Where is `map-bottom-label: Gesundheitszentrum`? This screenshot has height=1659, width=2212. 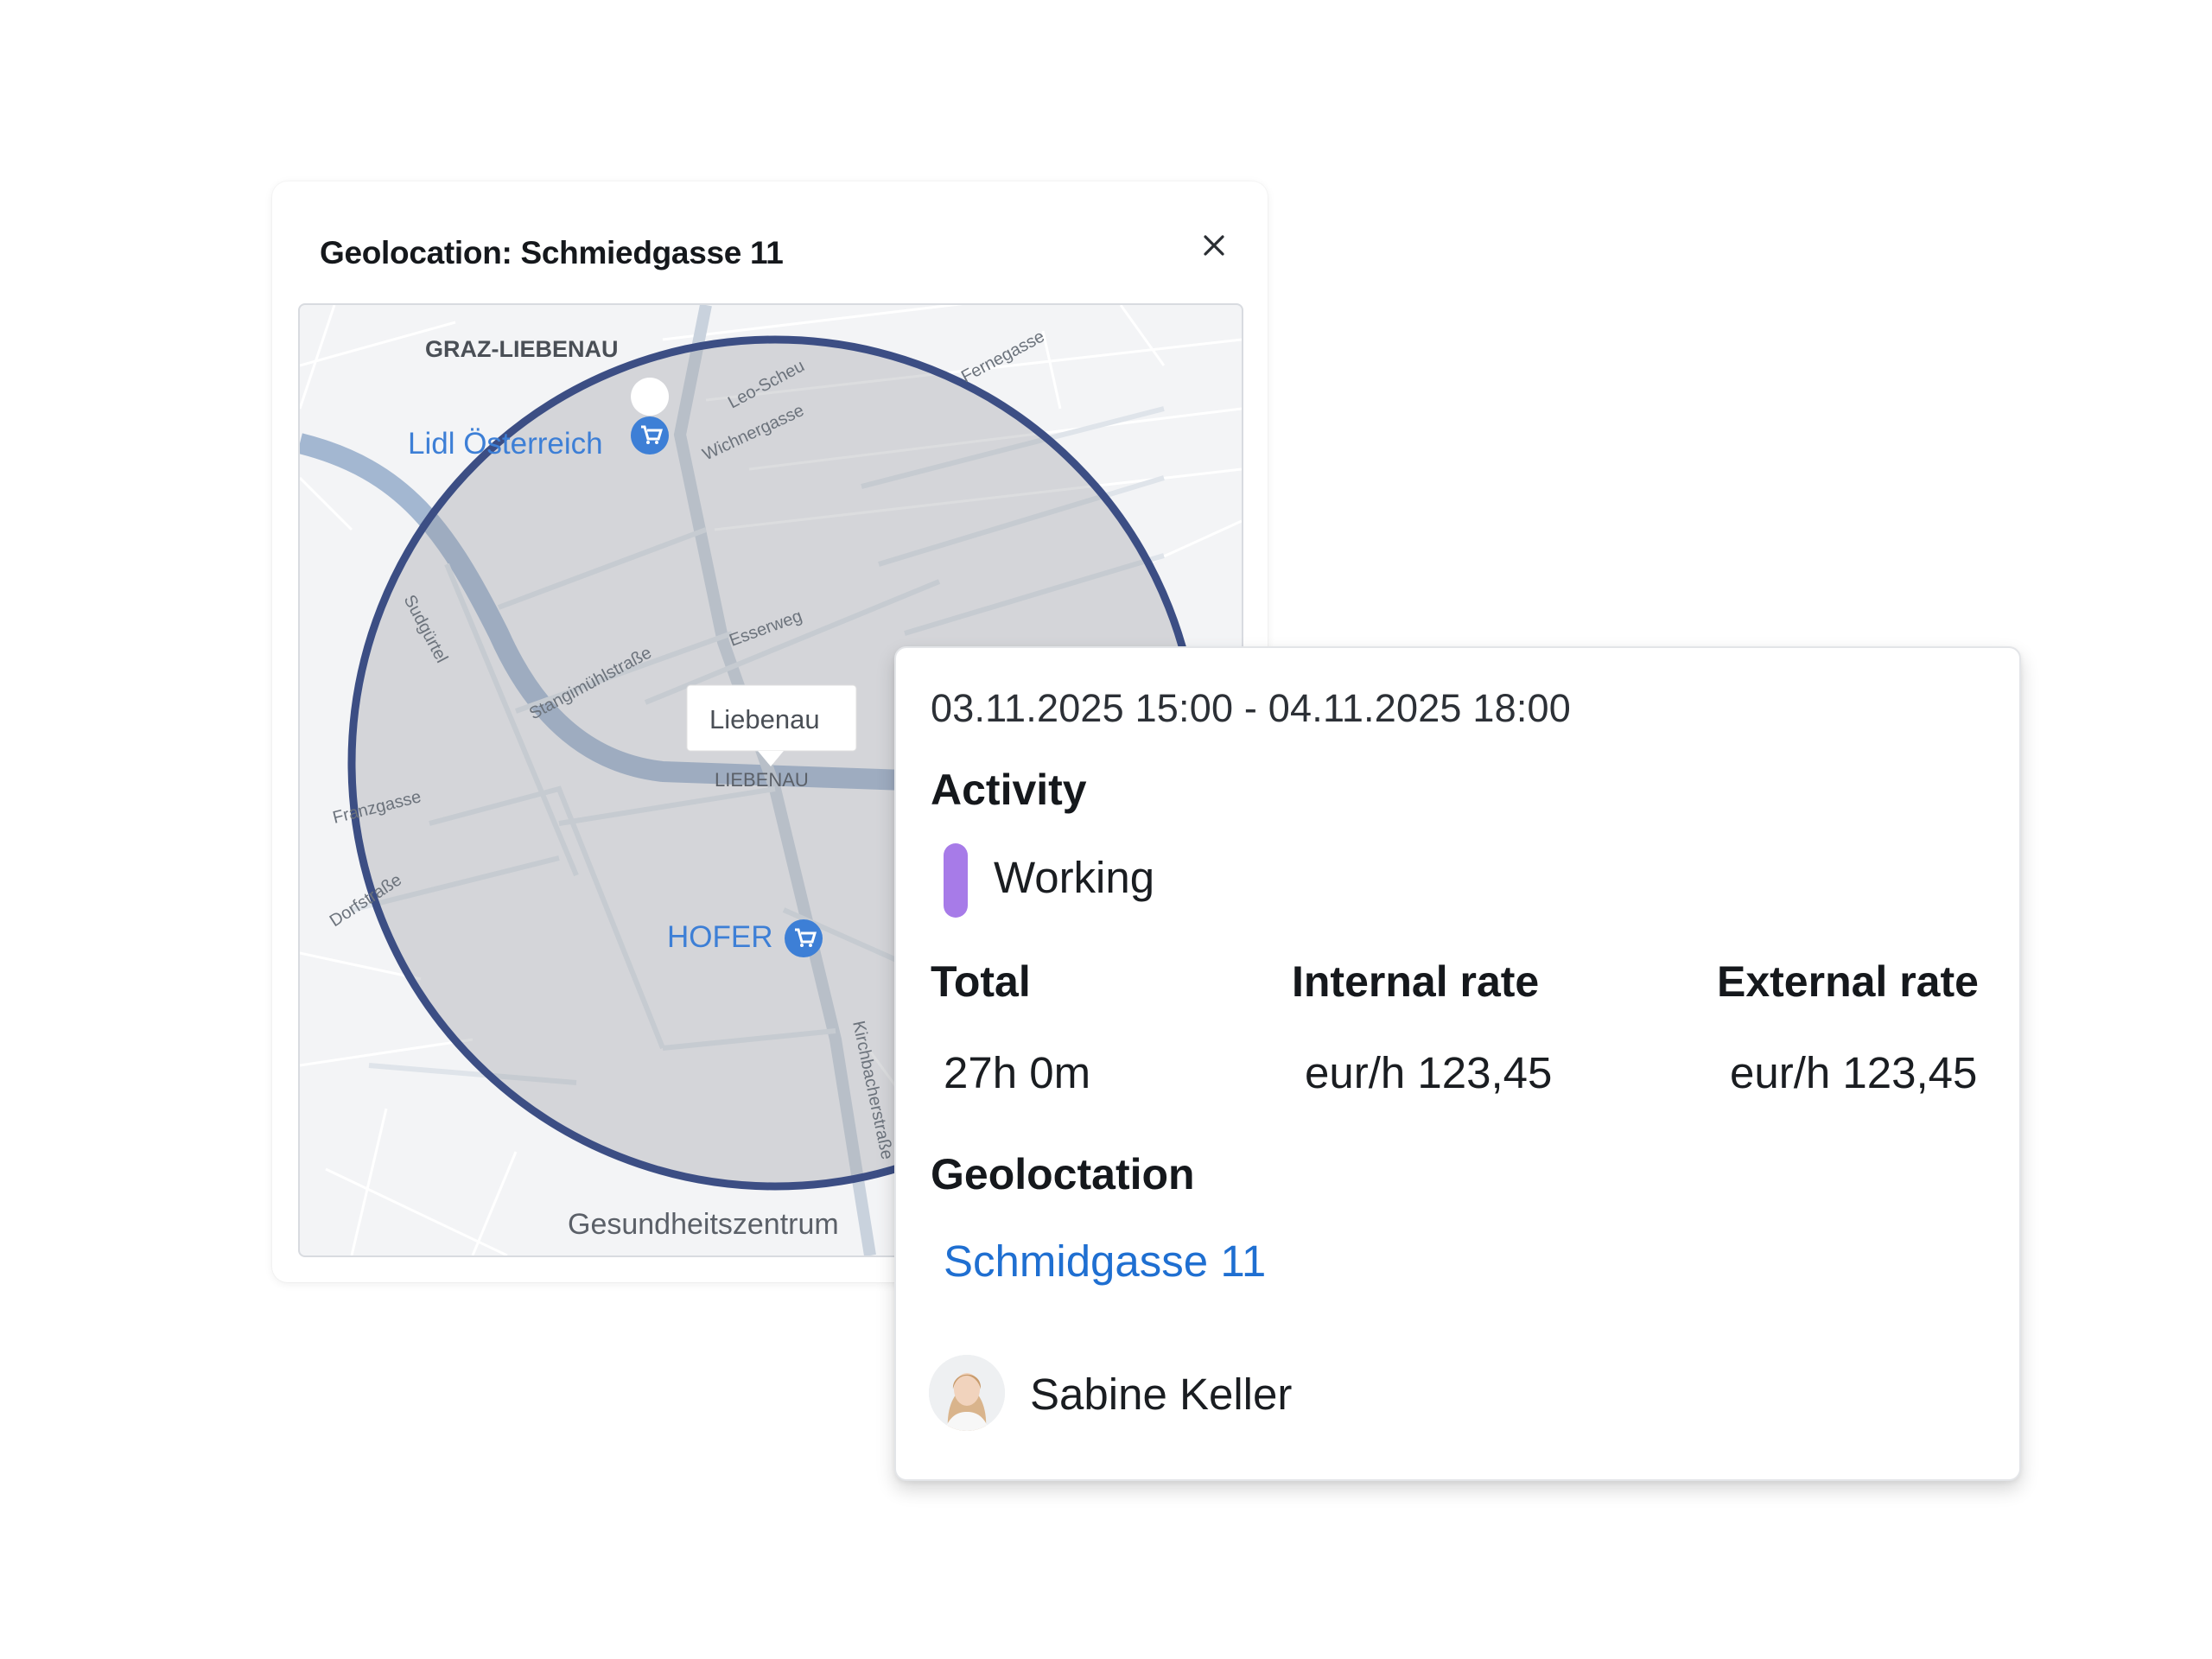 map-bottom-label: Gesundheitszentrum is located at coordinates (703, 1224).